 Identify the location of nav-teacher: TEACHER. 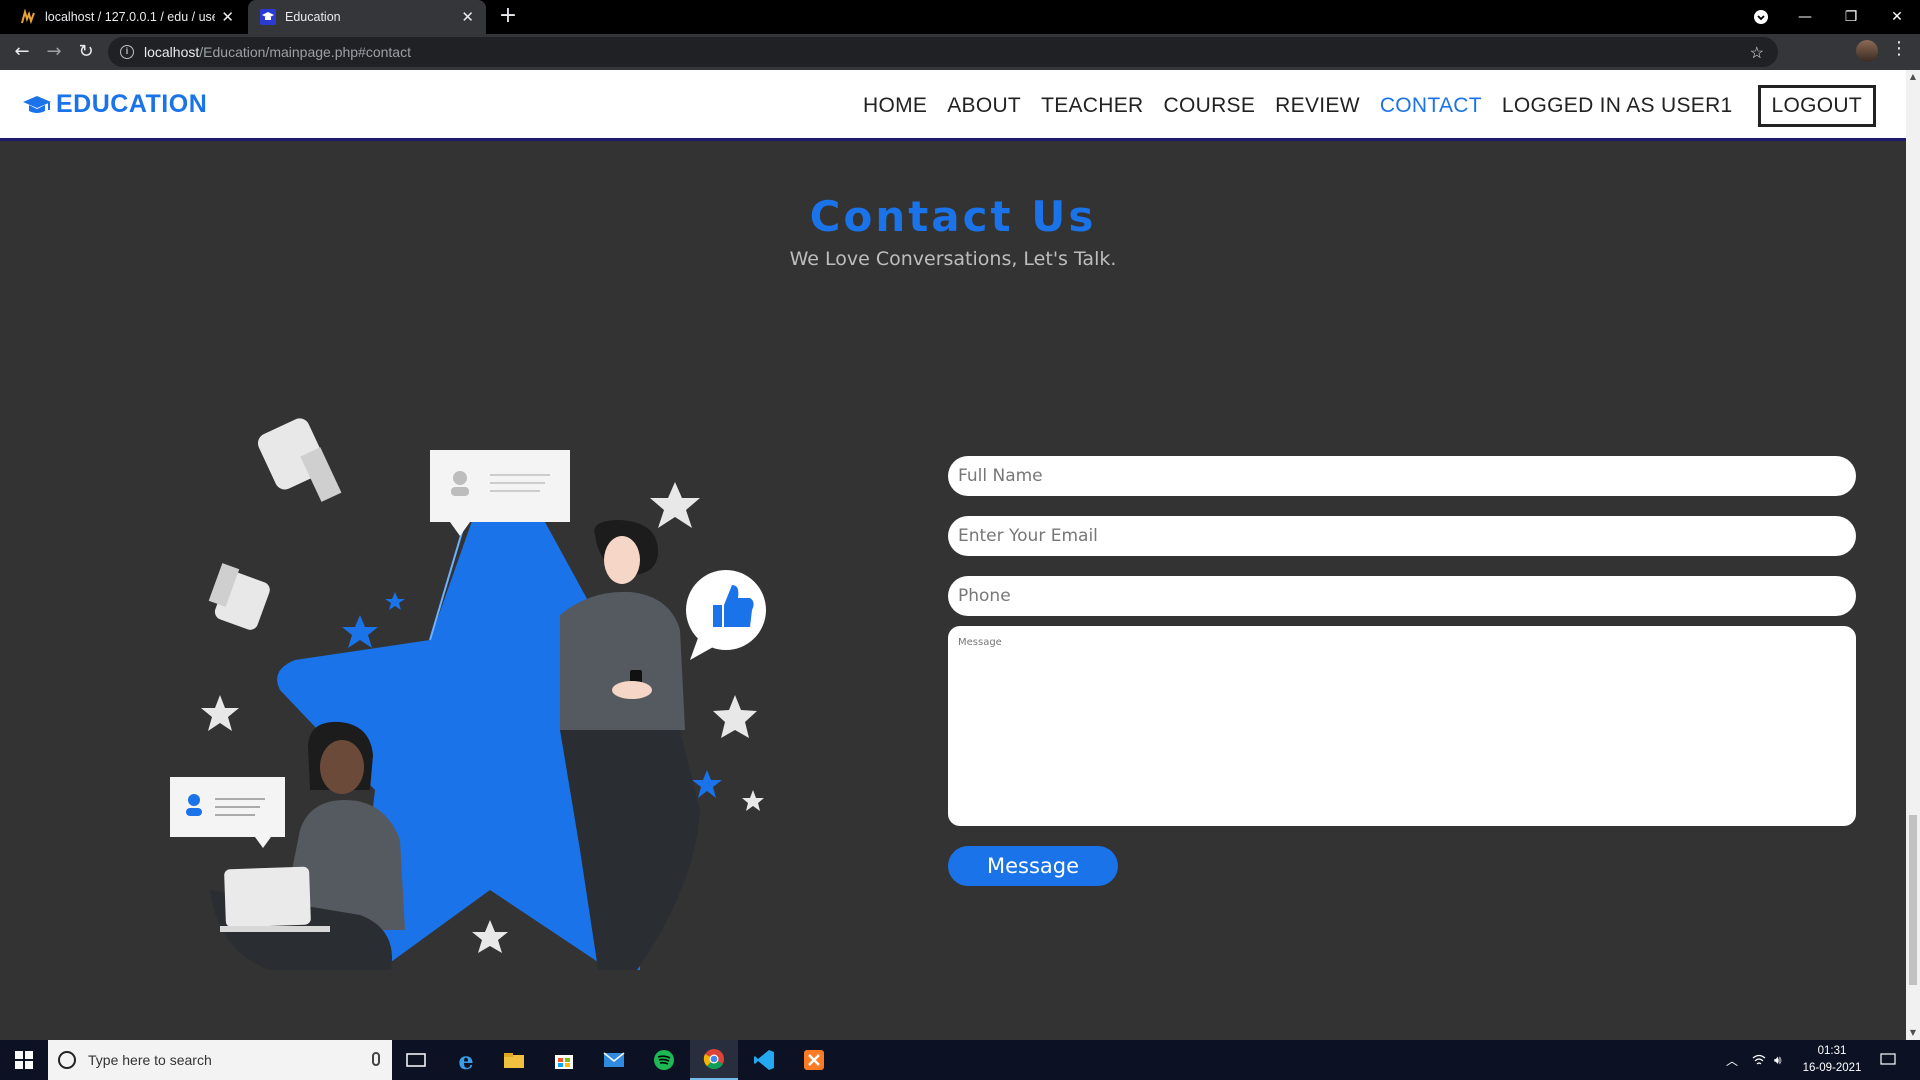
(1092, 106).